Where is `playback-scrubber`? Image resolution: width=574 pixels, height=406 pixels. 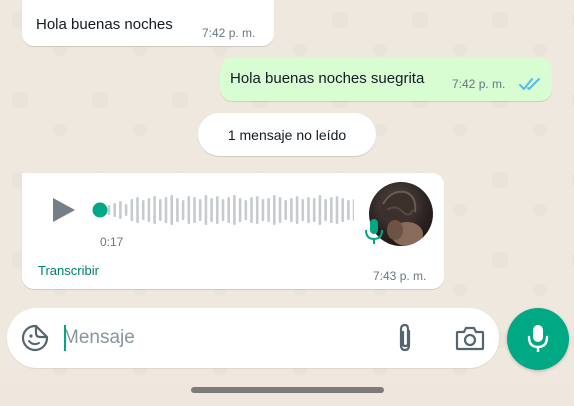 playback-scrubber is located at coordinates (100, 210).